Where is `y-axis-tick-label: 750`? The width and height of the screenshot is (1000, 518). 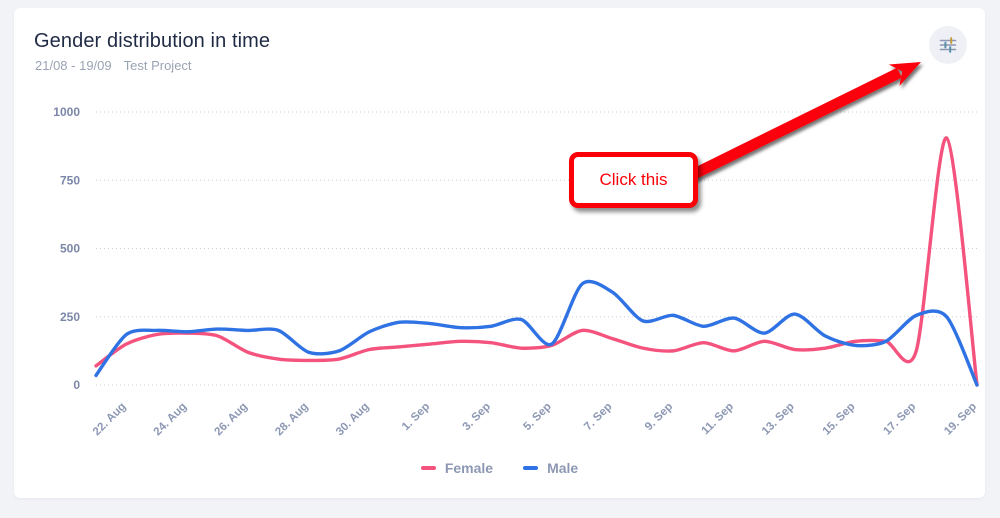 y-axis-tick-label: 750 is located at coordinates (70, 180).